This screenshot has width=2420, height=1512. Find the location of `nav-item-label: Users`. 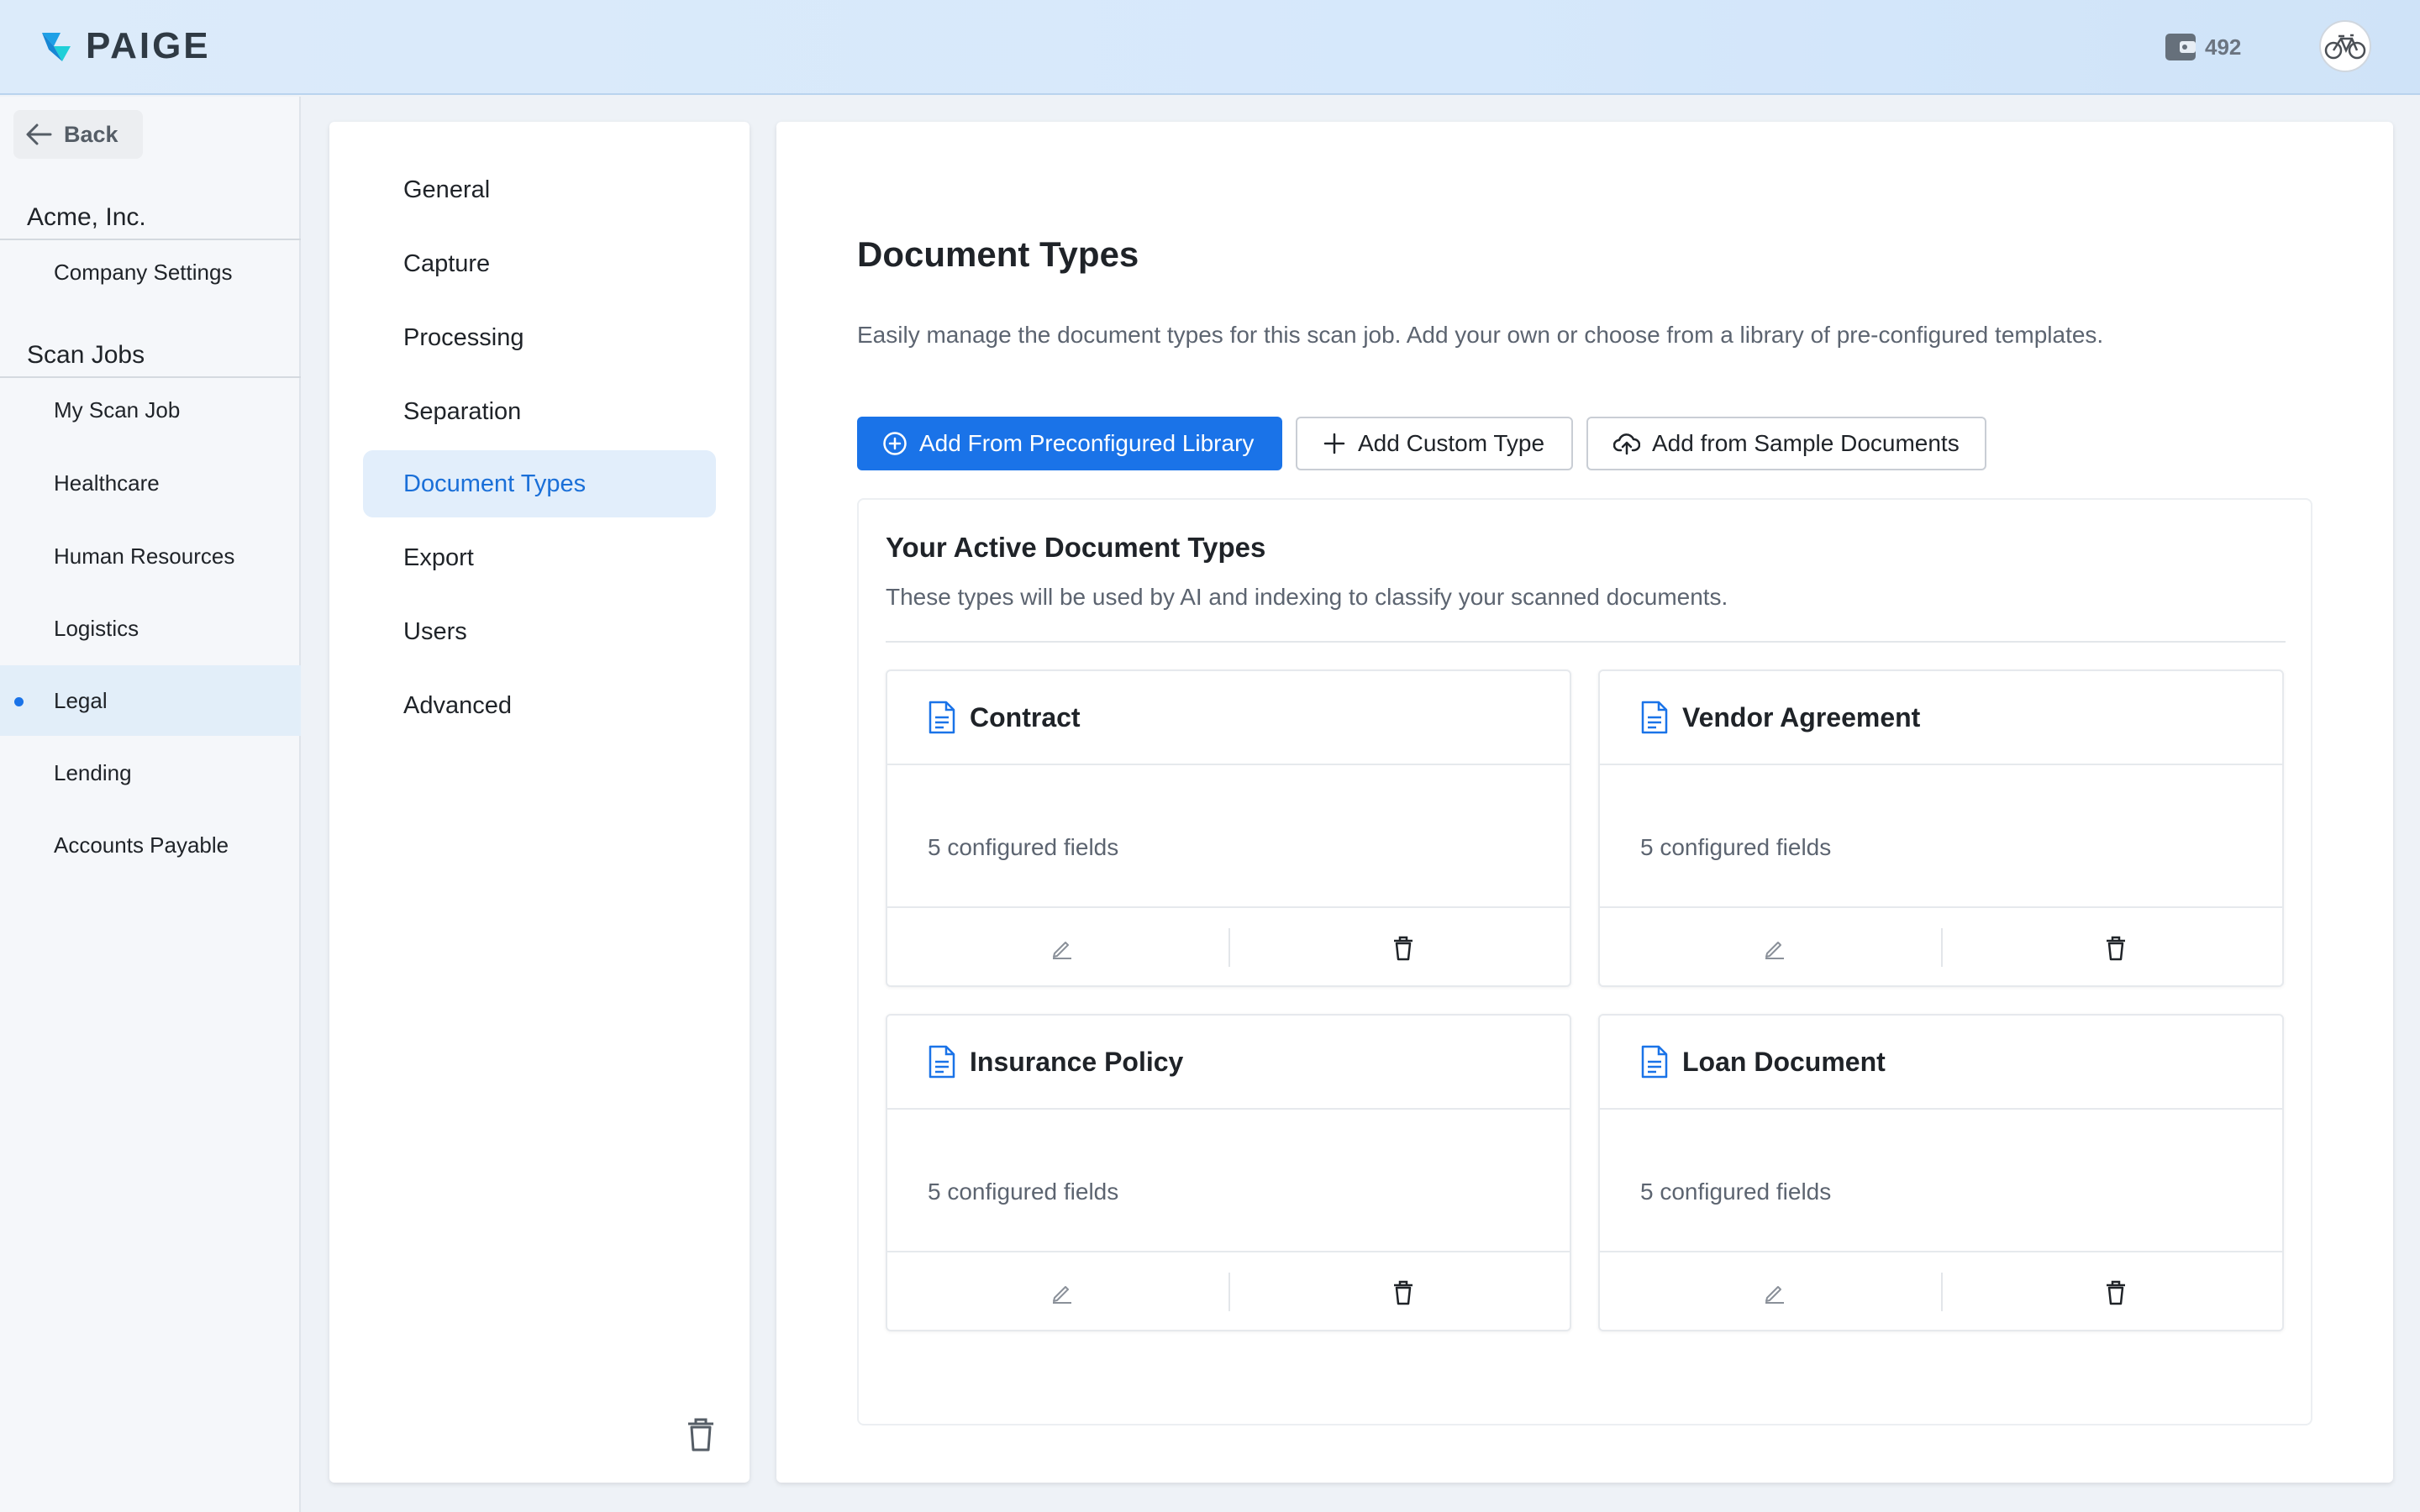

nav-item-label: Users is located at coordinates (435, 631).